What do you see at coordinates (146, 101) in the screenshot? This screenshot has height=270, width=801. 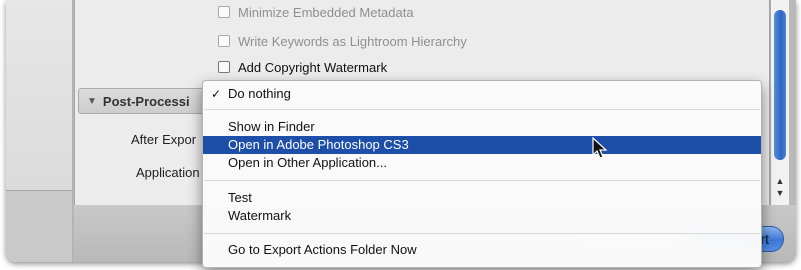 I see `post-processing-title: Post-Processi` at bounding box center [146, 101].